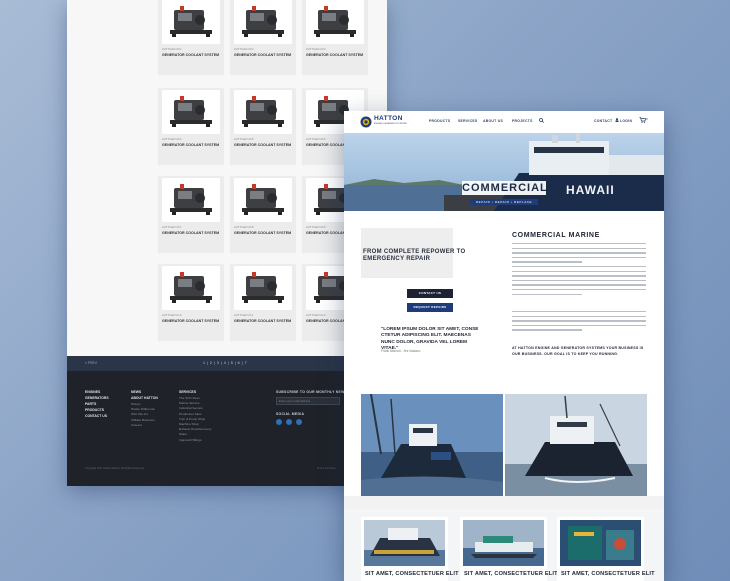  Describe the element at coordinates (439, 121) in the screenshot. I see `nav-item: PRODUCTS` at that location.